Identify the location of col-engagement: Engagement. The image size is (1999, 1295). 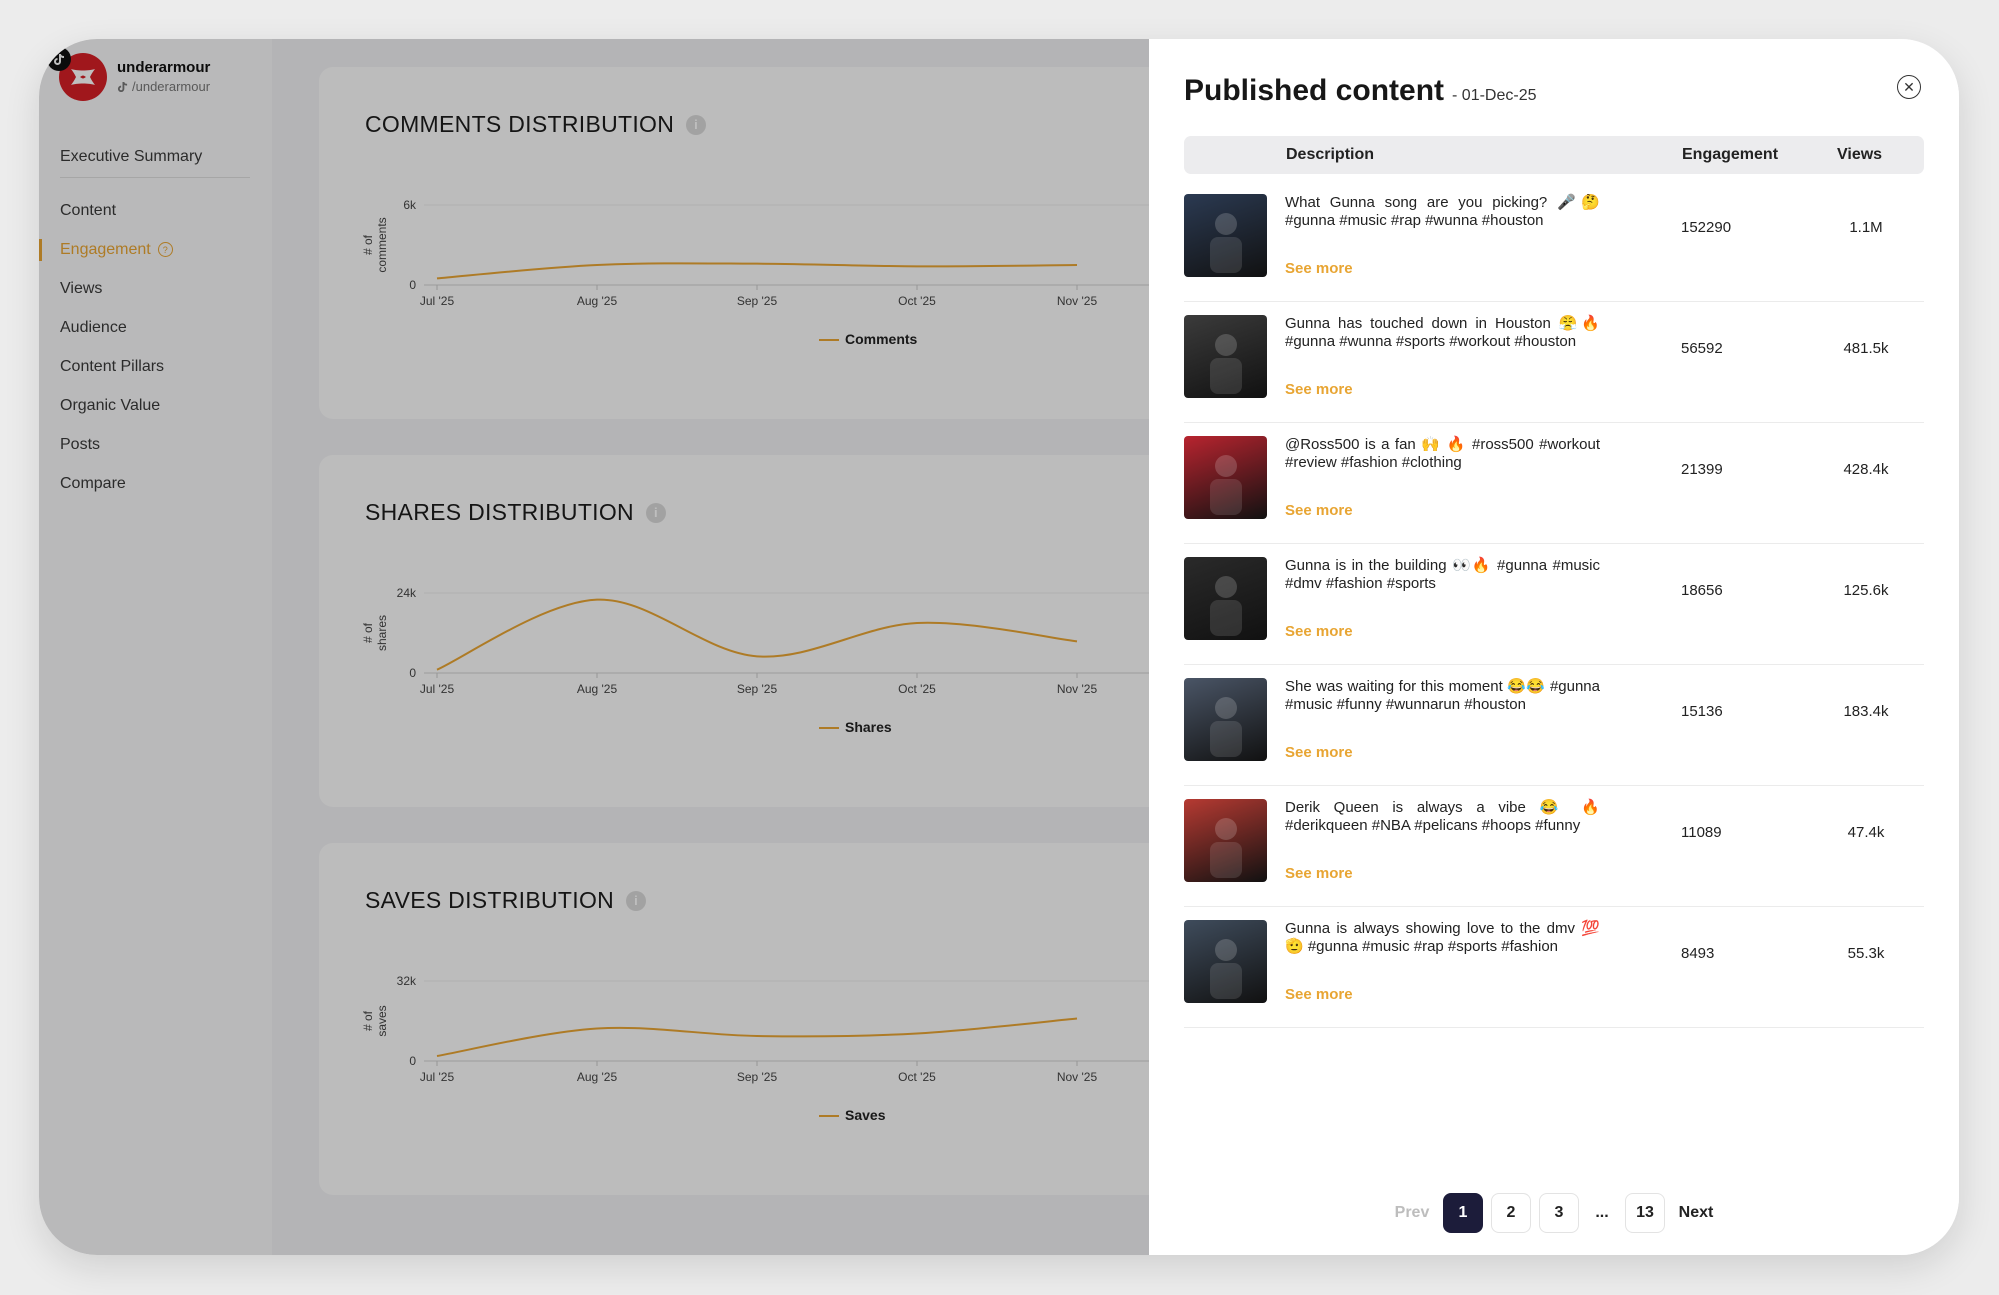
(1730, 155).